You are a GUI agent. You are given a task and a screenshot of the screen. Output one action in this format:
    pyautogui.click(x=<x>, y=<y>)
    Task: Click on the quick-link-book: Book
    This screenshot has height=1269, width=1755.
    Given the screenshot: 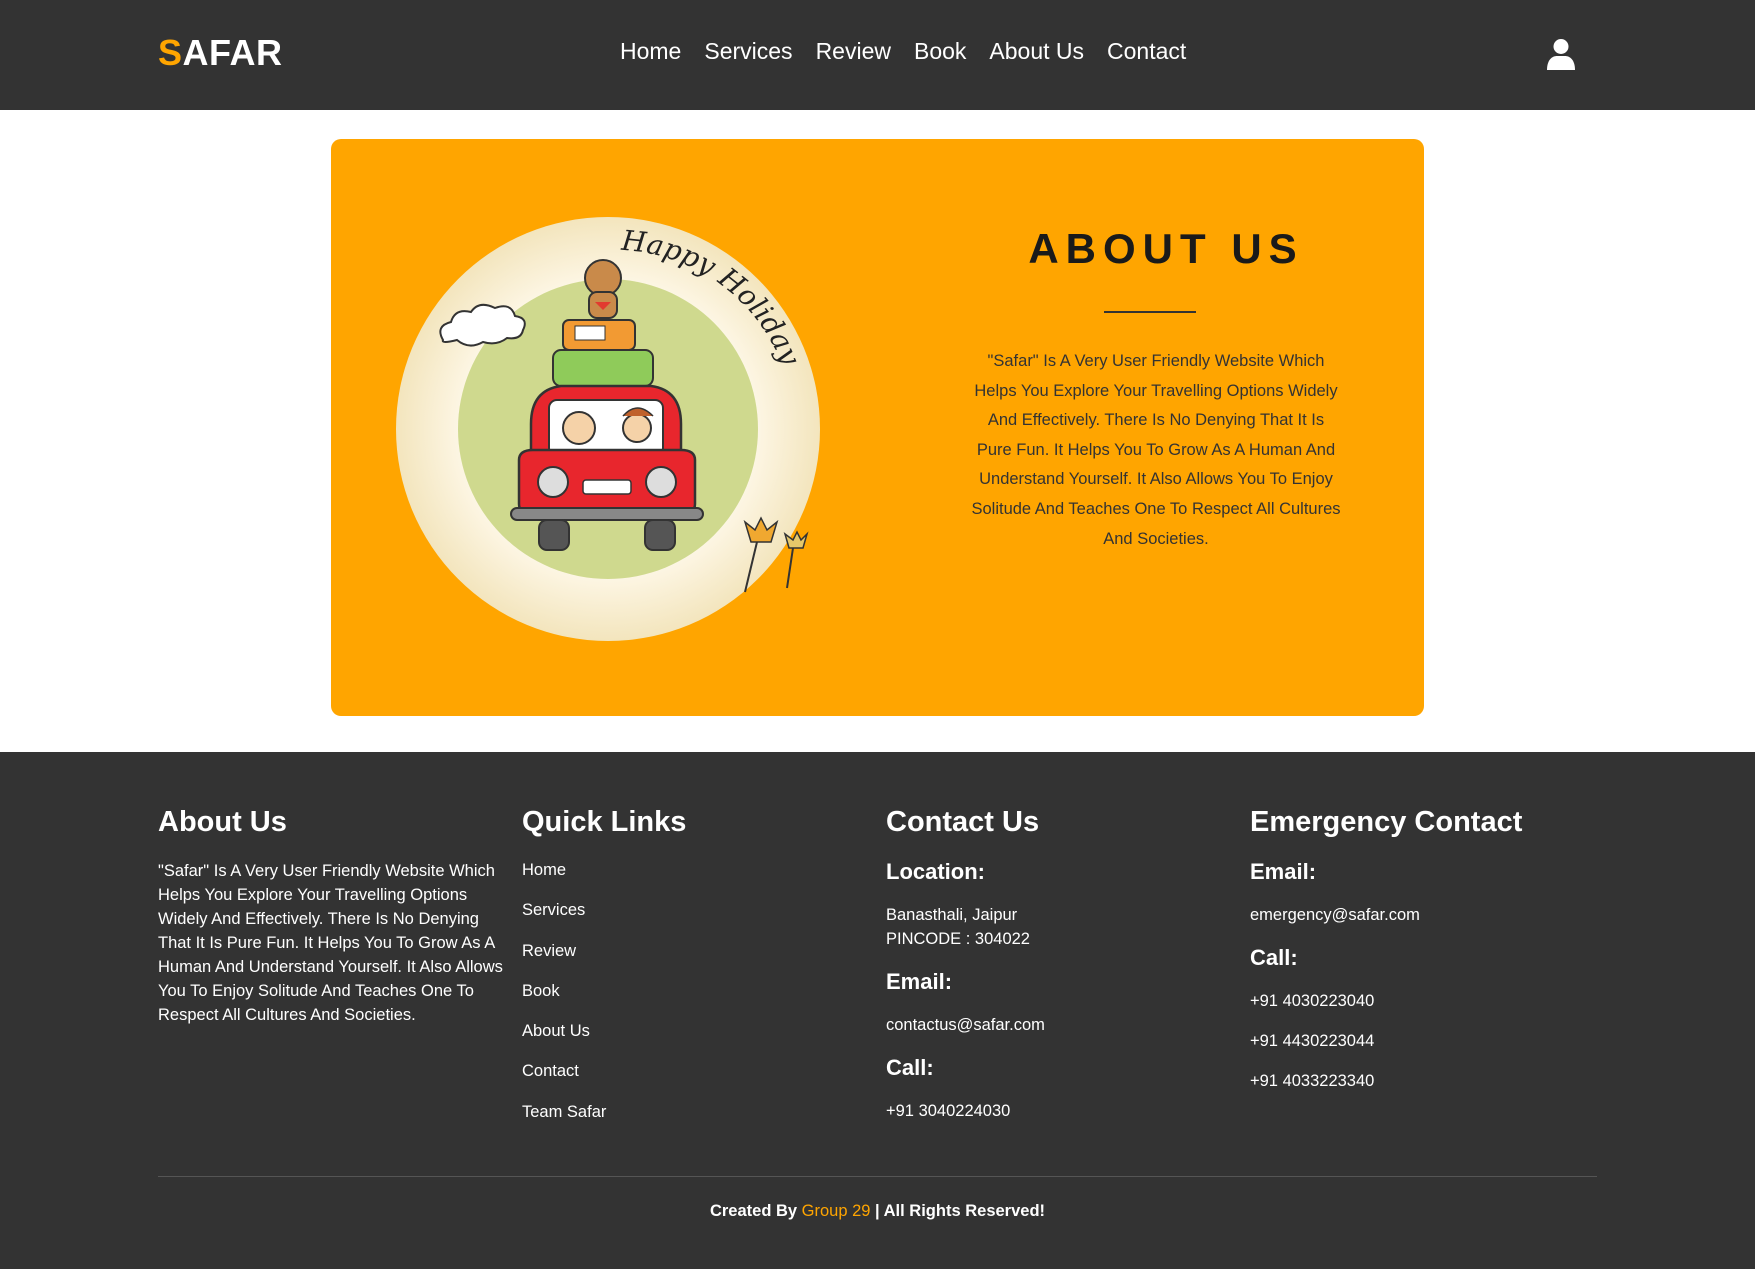 What is the action you would take?
    pyautogui.click(x=672, y=1000)
    